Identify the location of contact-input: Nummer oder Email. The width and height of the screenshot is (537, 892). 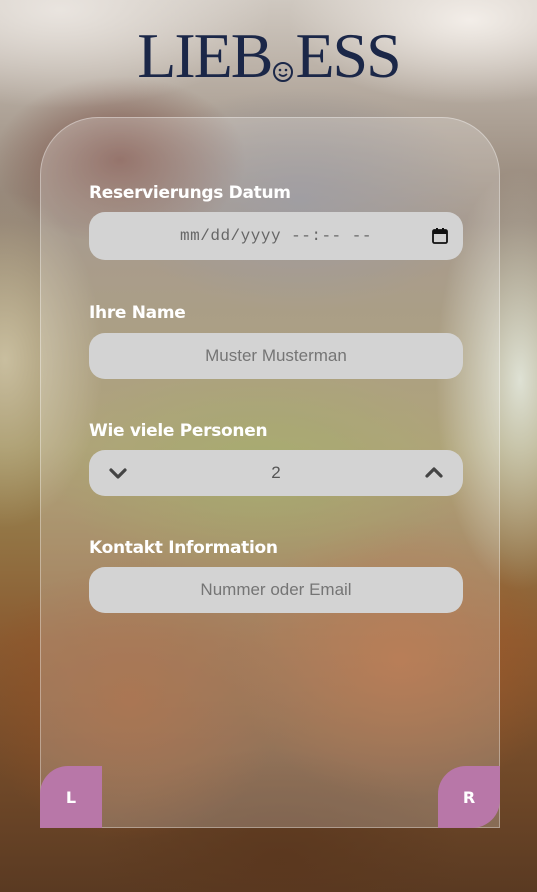
(276, 590).